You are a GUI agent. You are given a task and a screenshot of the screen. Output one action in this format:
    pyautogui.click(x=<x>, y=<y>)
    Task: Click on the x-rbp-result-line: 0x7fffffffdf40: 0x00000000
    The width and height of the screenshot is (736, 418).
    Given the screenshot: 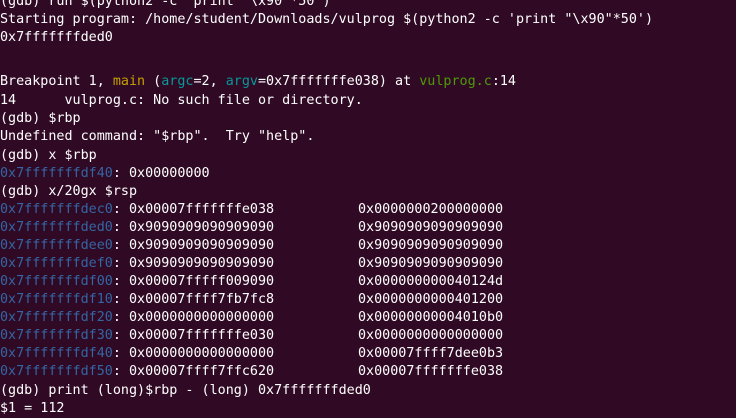 What is the action you would take?
    pyautogui.click(x=105, y=174)
    